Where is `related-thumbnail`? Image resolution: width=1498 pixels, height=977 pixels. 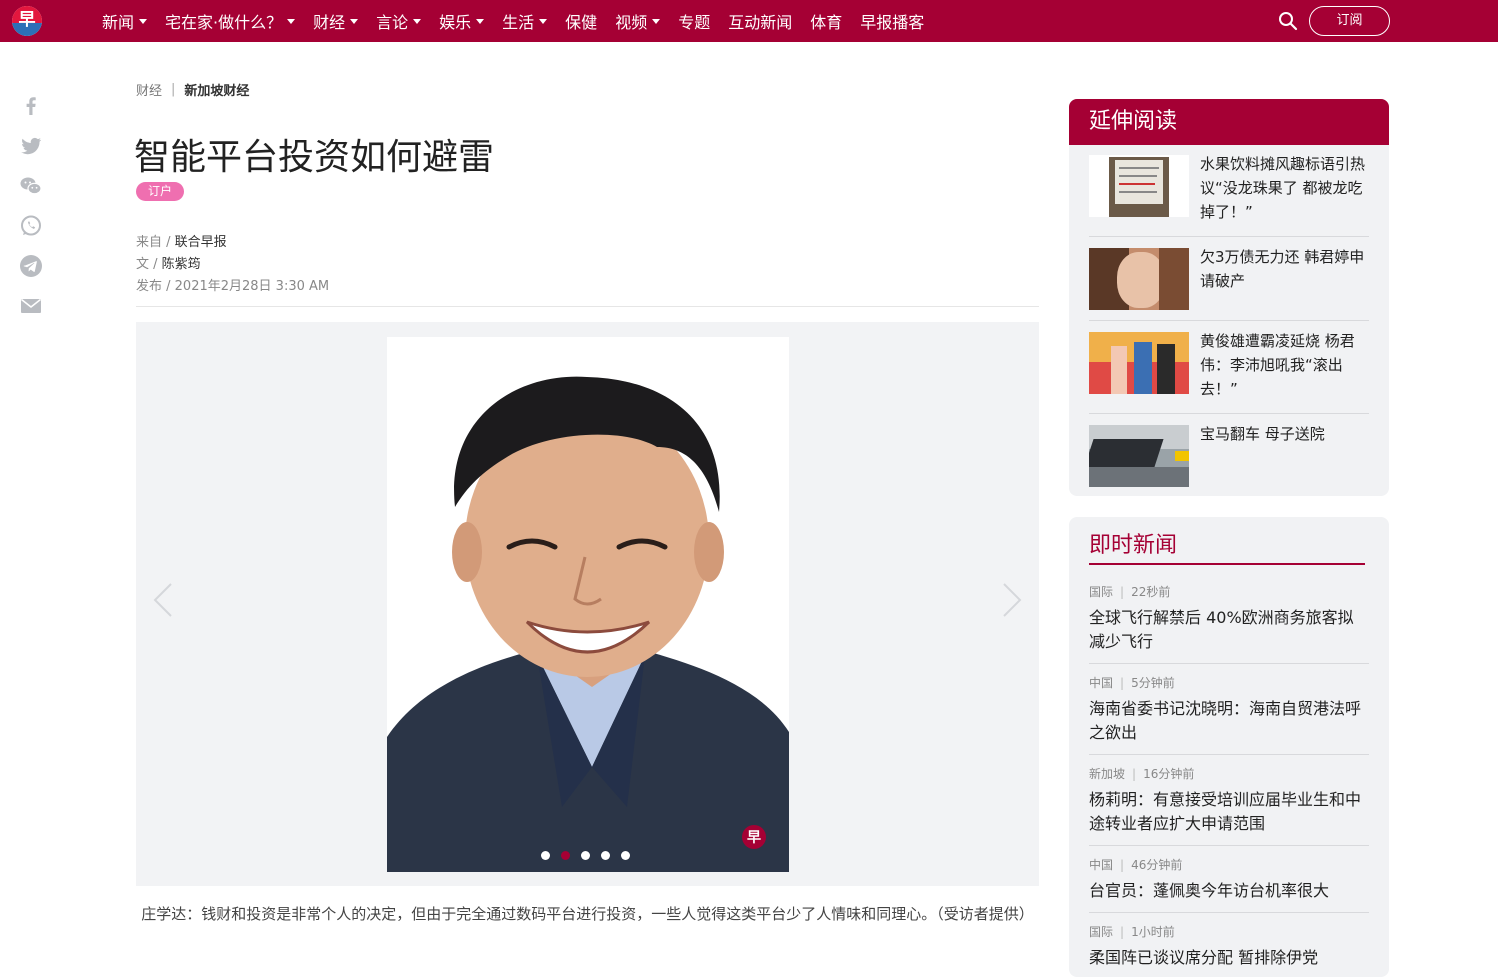 related-thumbnail is located at coordinates (1139, 279).